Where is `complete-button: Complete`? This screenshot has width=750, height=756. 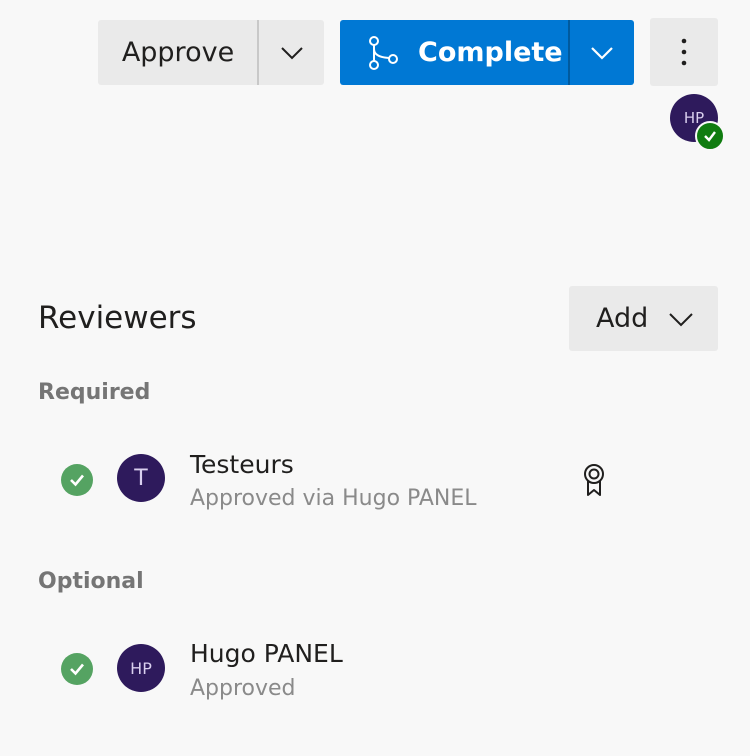 complete-button: Complete is located at coordinates (454, 52).